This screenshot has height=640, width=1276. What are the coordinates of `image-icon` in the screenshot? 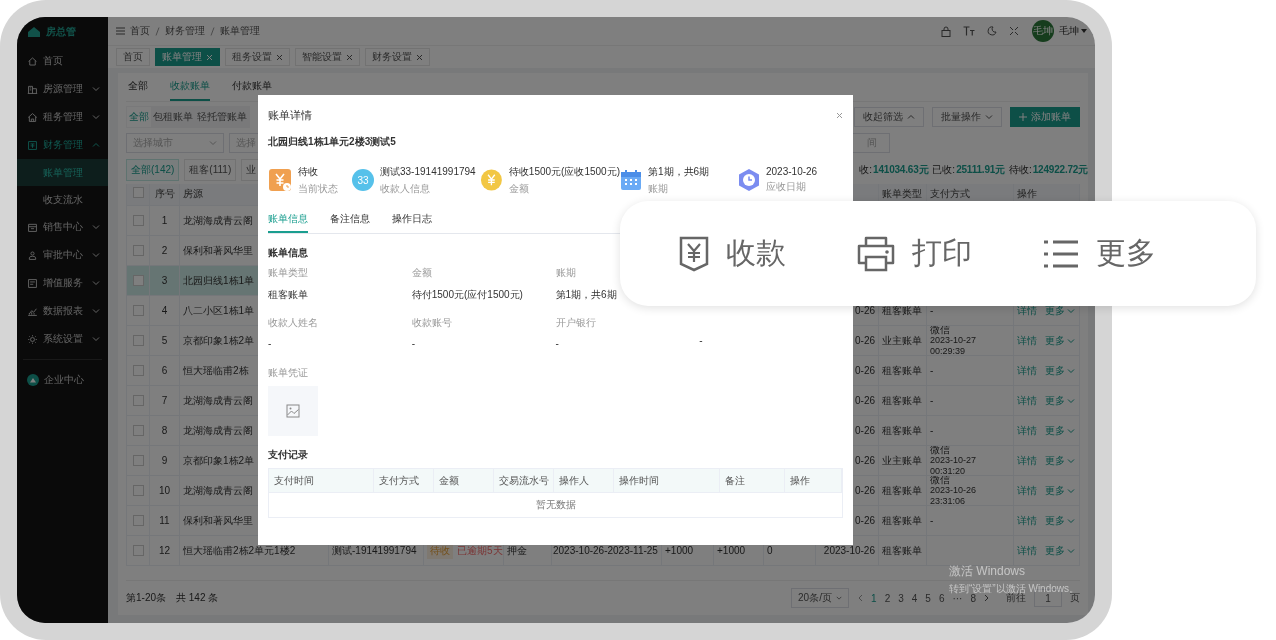 It's located at (293, 411).